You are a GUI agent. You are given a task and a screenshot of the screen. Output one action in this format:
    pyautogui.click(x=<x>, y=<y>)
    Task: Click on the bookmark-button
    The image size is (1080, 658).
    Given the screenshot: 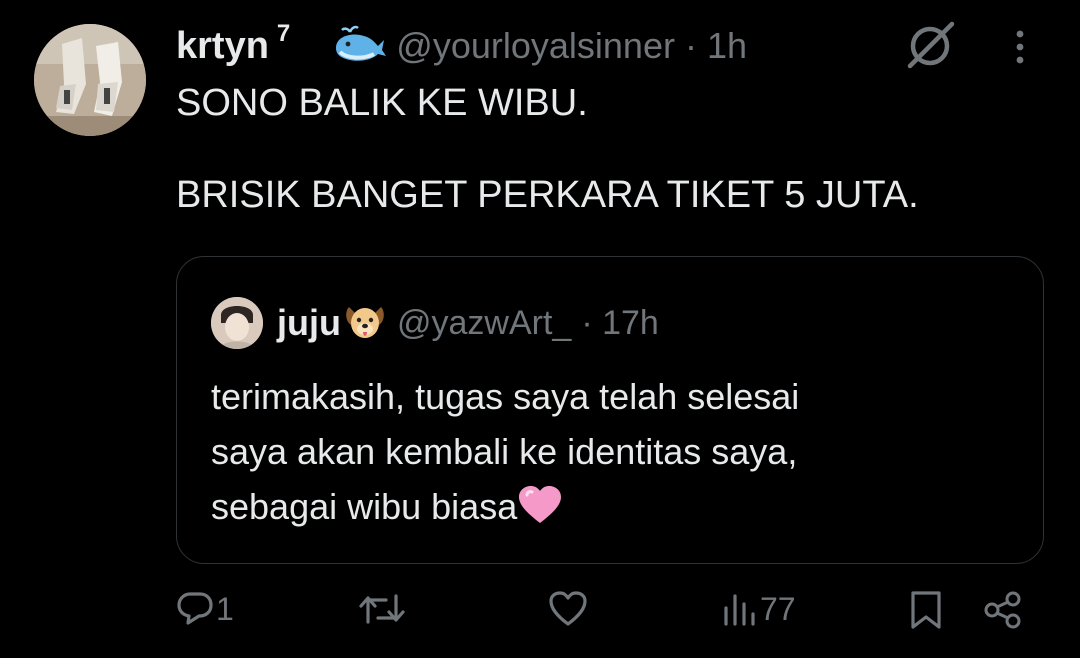 What is the action you would take?
    pyautogui.click(x=926, y=610)
    